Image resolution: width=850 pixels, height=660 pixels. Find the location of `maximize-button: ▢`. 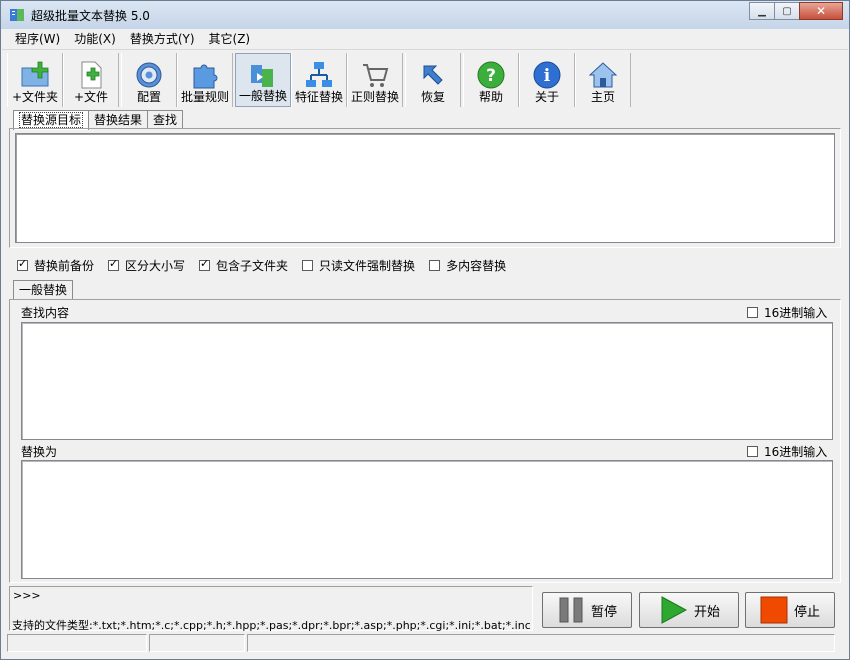

maximize-button: ▢ is located at coordinates (787, 11).